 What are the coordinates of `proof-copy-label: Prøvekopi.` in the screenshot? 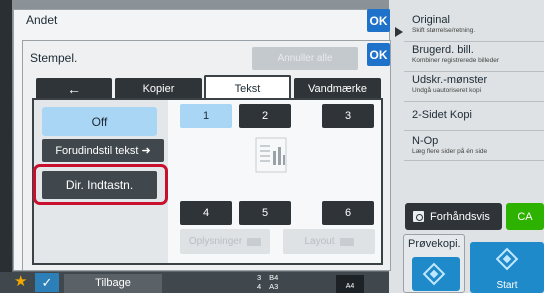 It's located at (434, 244).